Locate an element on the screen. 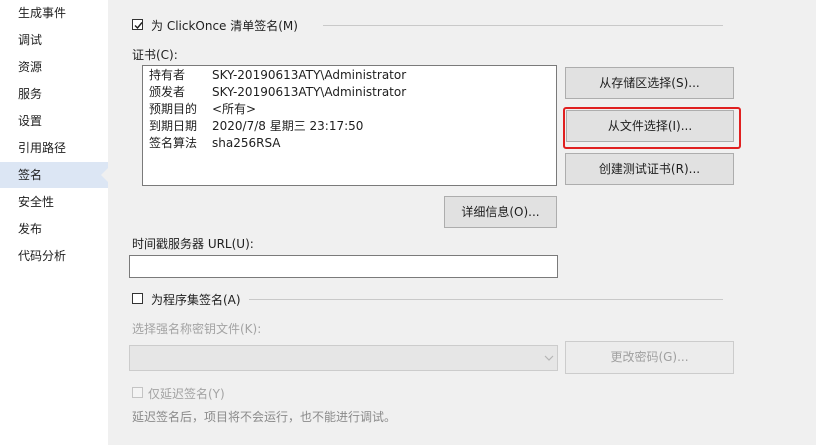 The width and height of the screenshot is (816, 445). sidebar-item-code-analysis: 代码分析 is located at coordinates (54, 256).